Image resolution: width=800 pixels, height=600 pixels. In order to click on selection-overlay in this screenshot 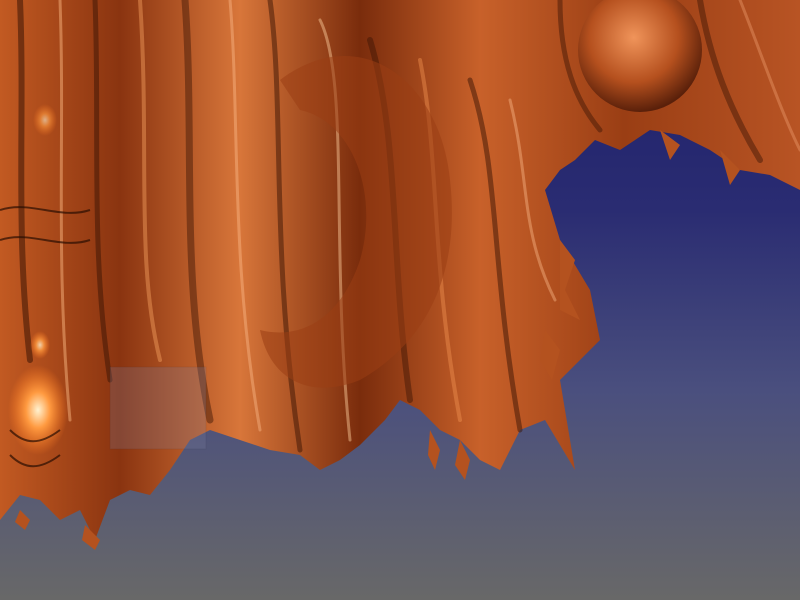, I will do `click(158, 408)`.